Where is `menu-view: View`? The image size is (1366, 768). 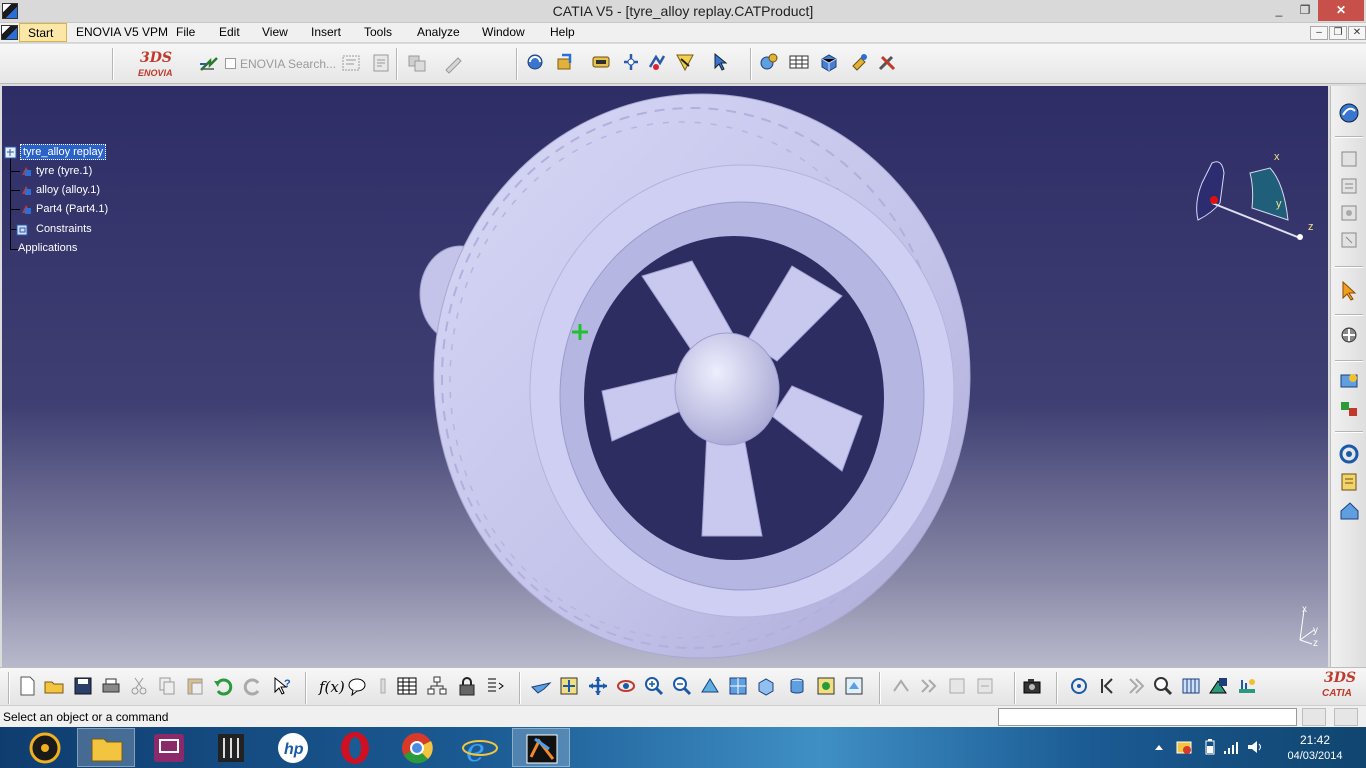
menu-view: View is located at coordinates (275, 32).